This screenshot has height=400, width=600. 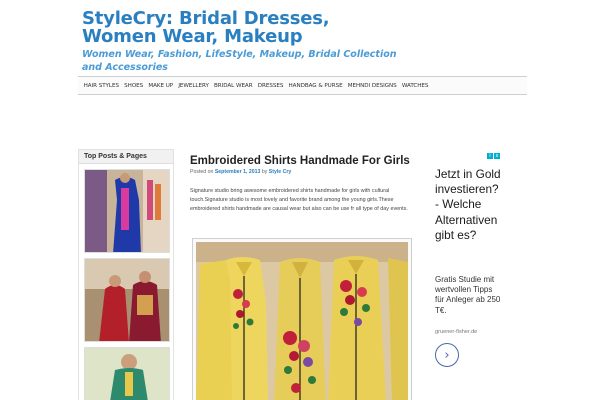 What do you see at coordinates (134, 86) in the screenshot?
I see `nav-item-shoes: SHOES` at bounding box center [134, 86].